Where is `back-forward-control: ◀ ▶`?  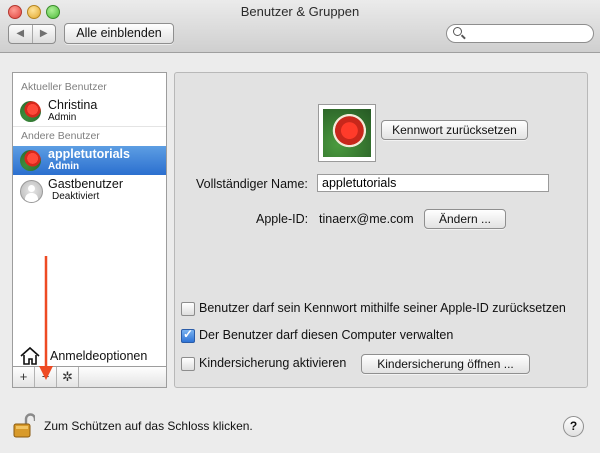 back-forward-control: ◀ ▶ is located at coordinates (32, 34).